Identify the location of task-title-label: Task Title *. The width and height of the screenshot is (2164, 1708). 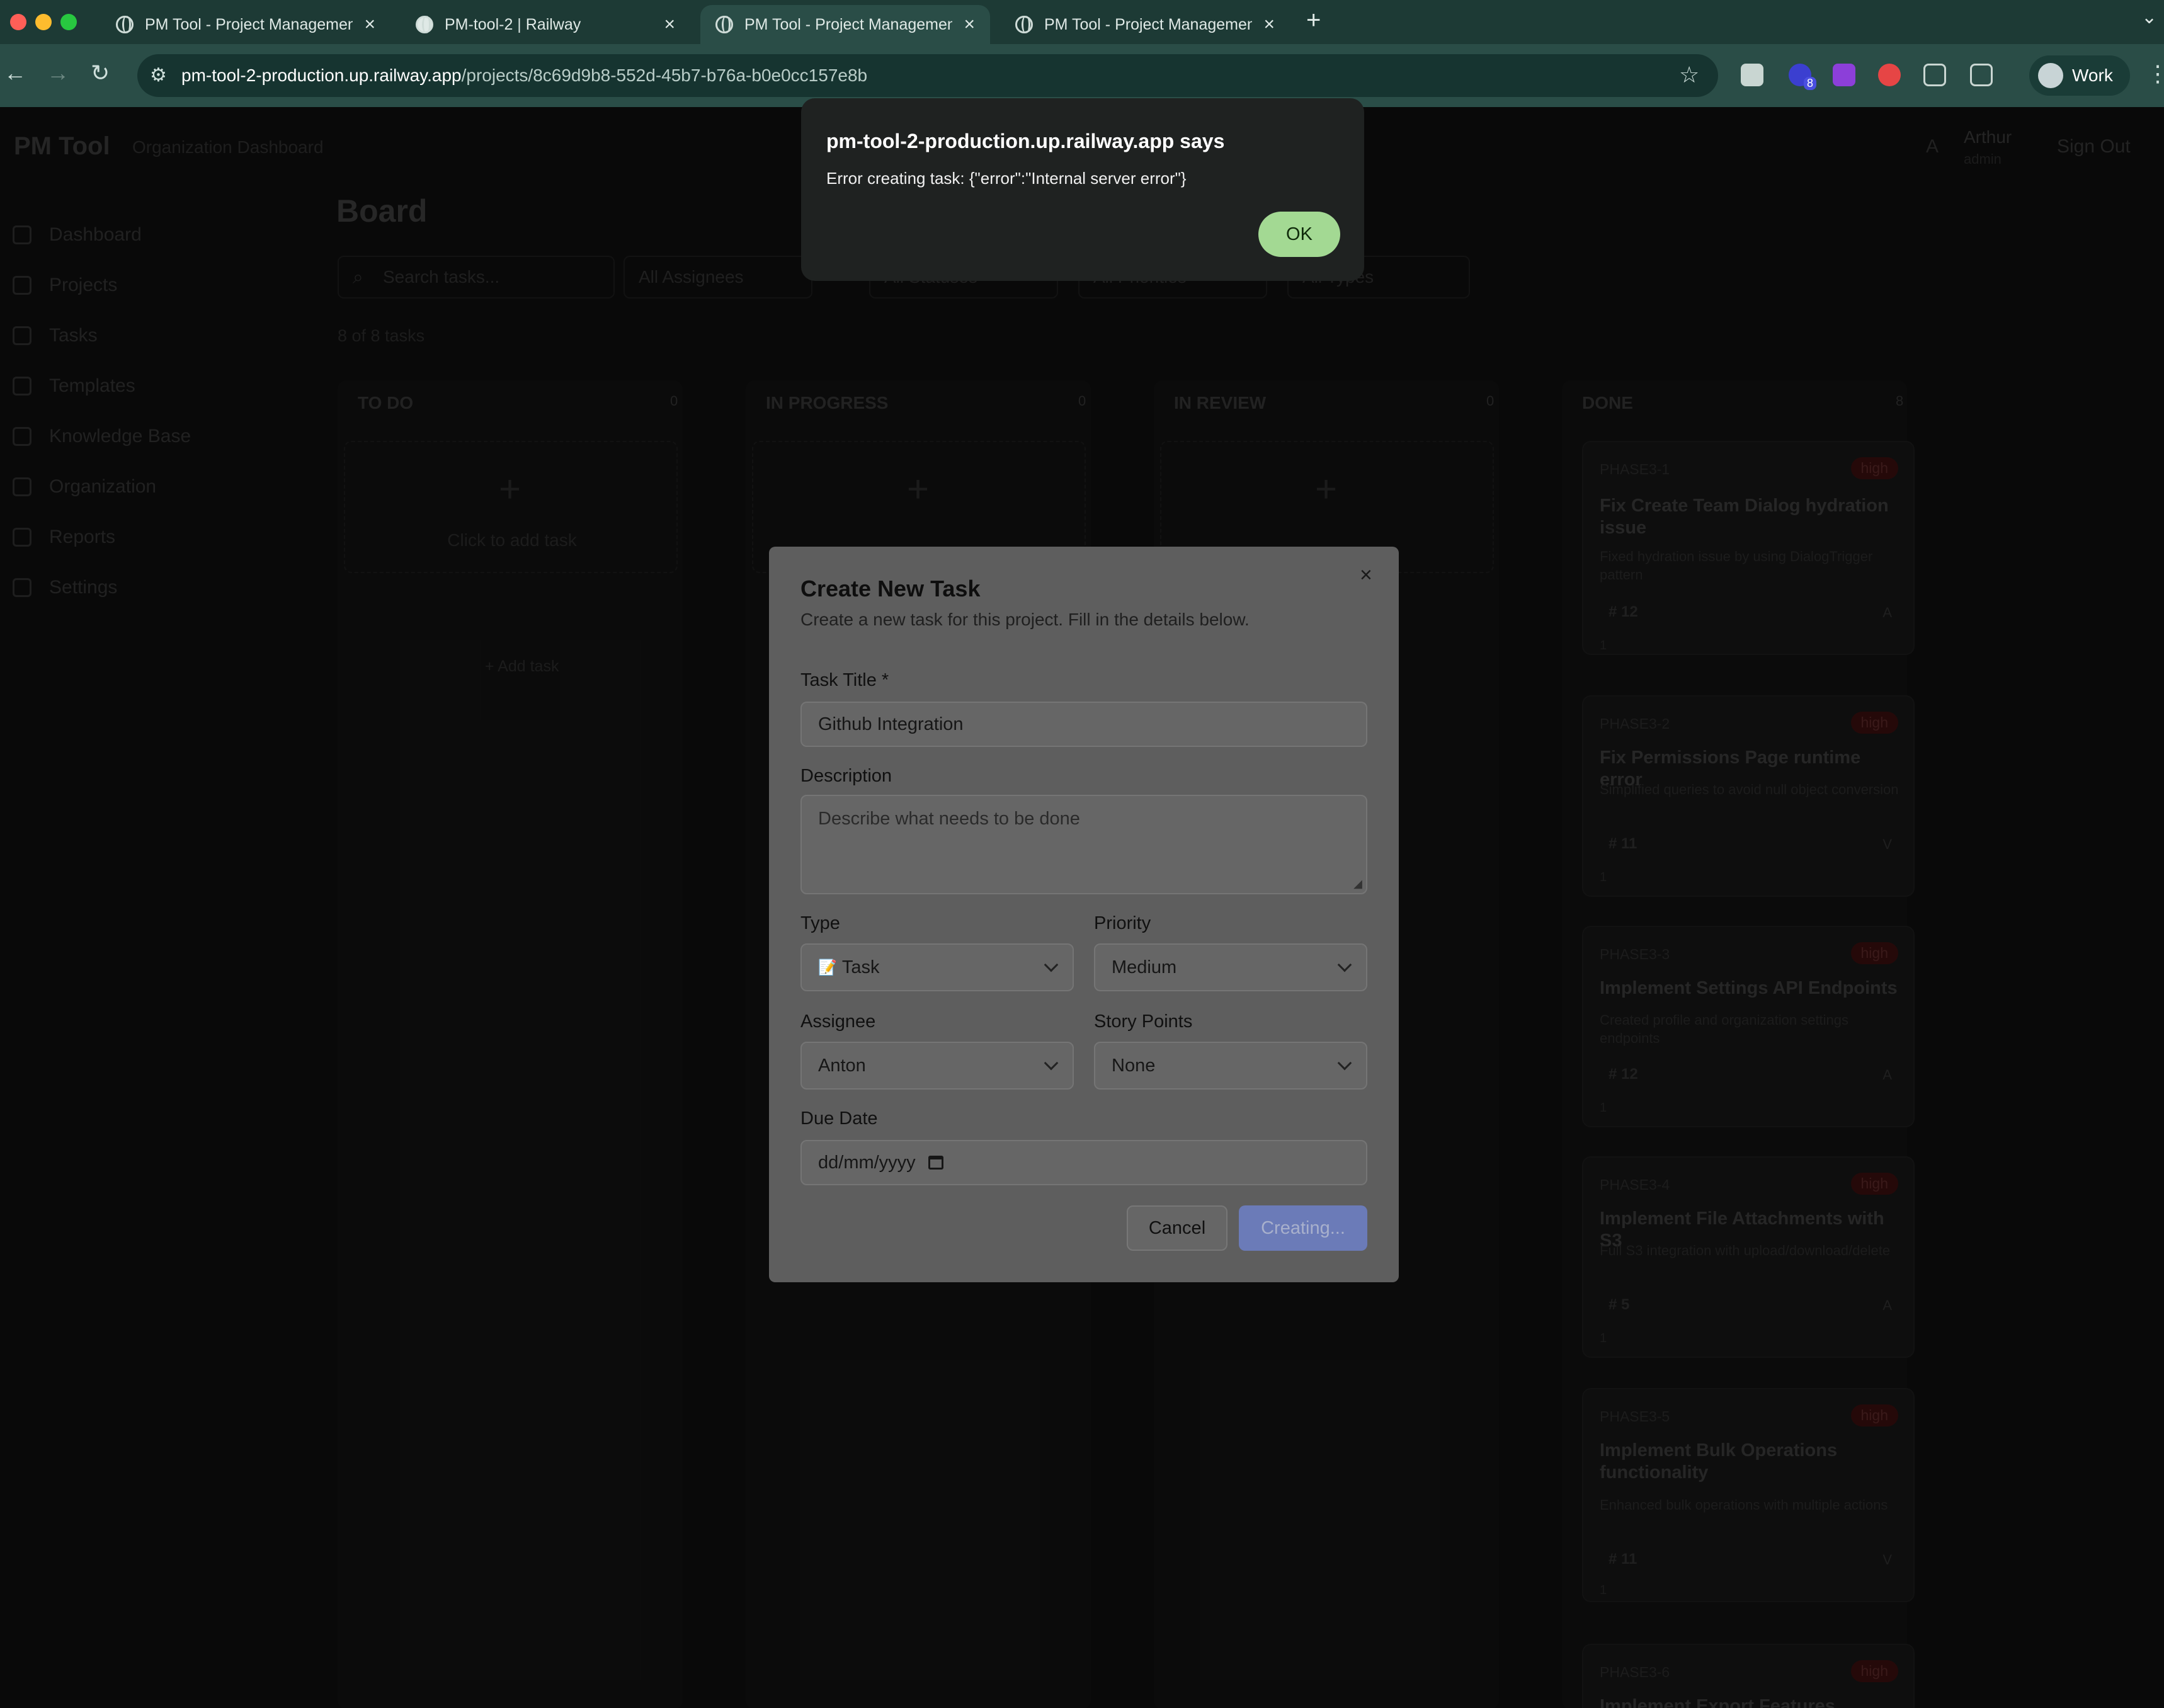
(844, 680).